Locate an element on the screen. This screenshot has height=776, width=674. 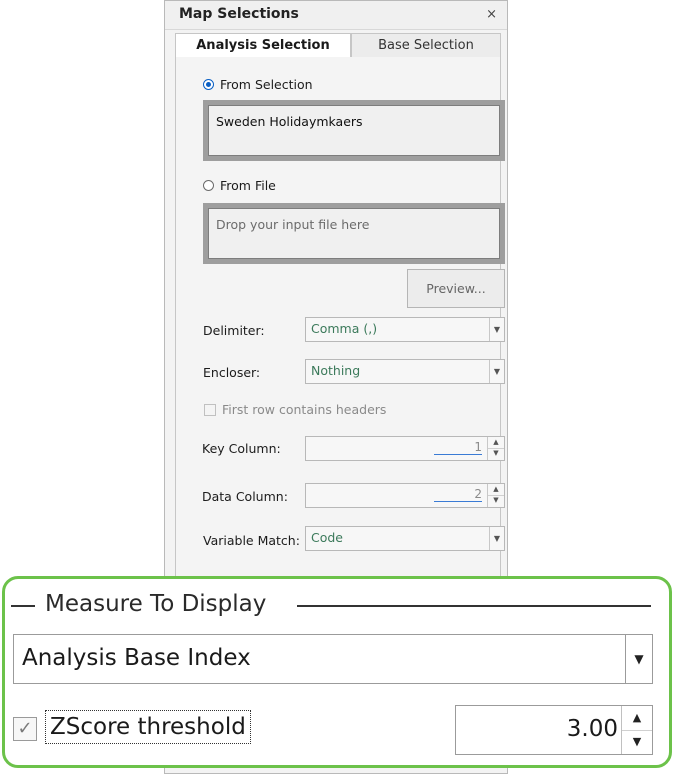
zscore-value: 3.00 is located at coordinates (592, 729).